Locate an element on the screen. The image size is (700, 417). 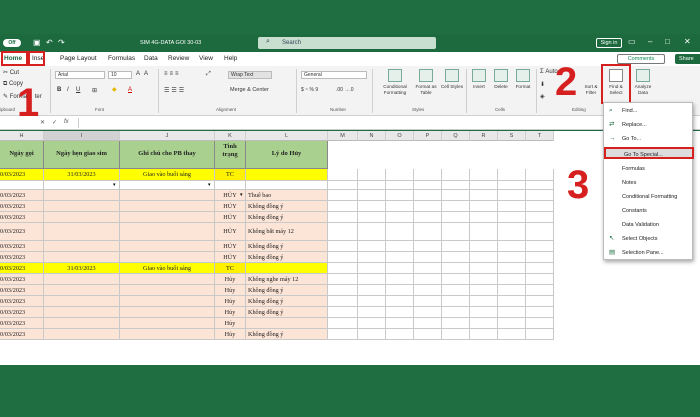
share-button: Share is located at coordinates (687, 59).